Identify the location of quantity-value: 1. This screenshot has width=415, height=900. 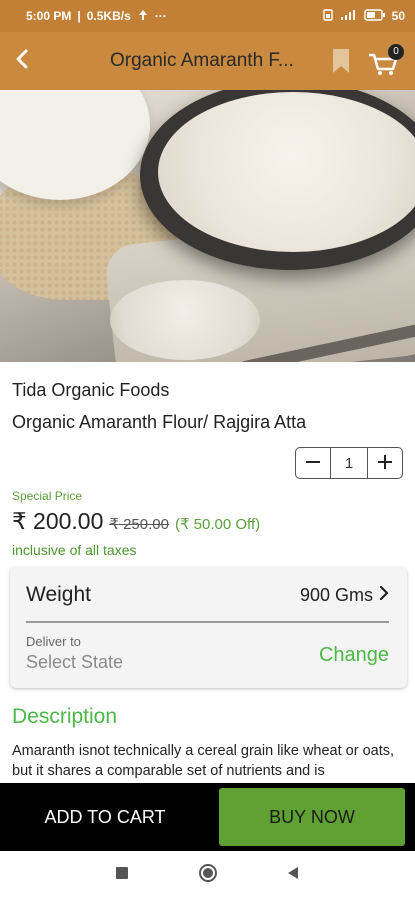
(349, 463).